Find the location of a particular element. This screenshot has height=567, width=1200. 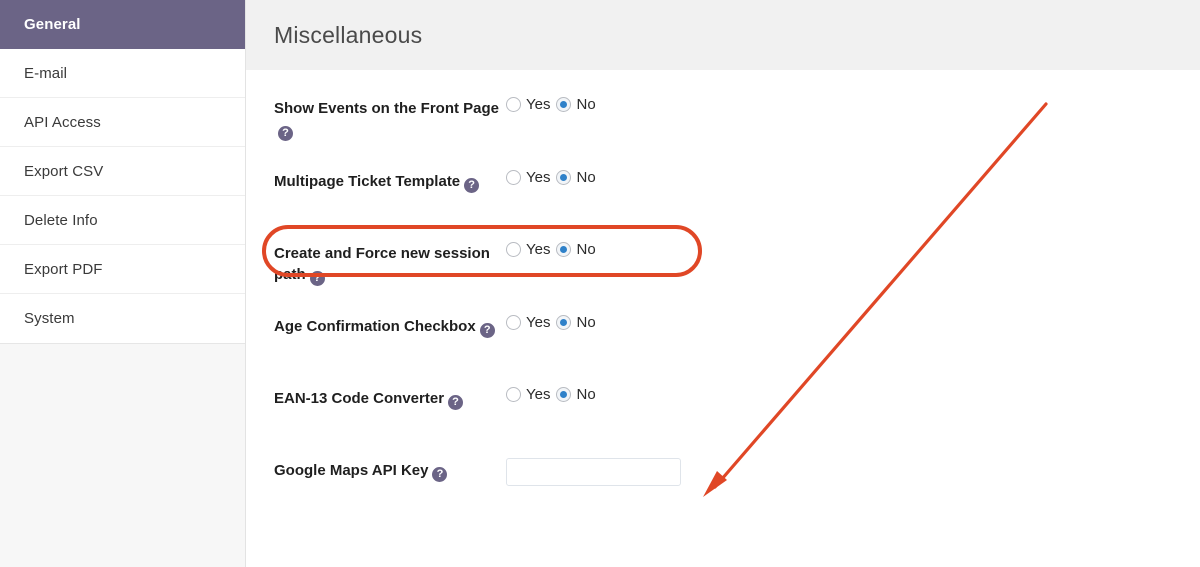

setting-label: Show Events on the Front Page? is located at coordinates (390, 116).